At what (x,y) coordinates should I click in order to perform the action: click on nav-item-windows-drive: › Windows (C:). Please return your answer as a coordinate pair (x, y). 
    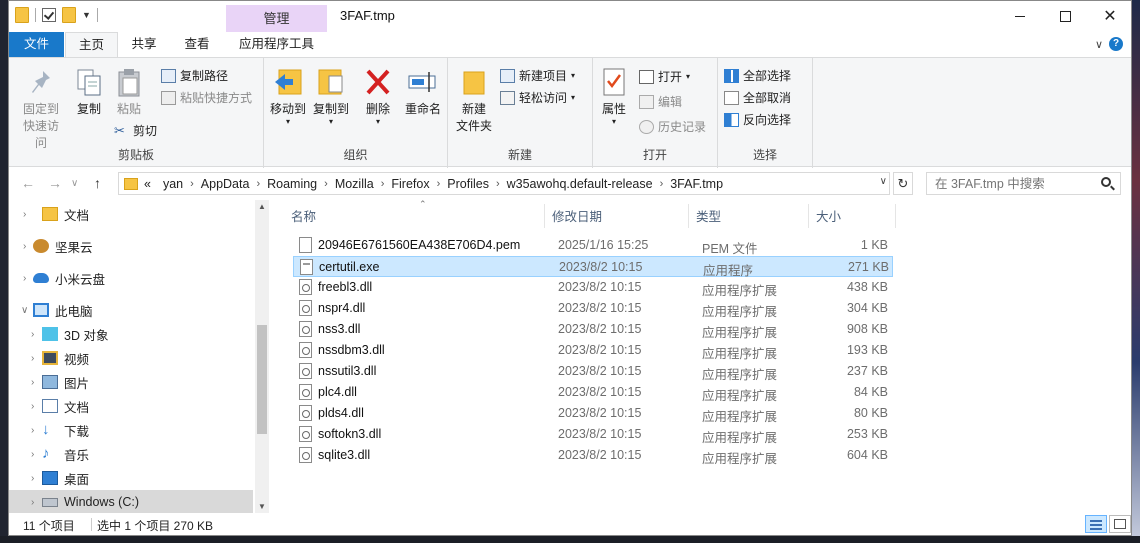
    Looking at the image, I should click on (131, 502).